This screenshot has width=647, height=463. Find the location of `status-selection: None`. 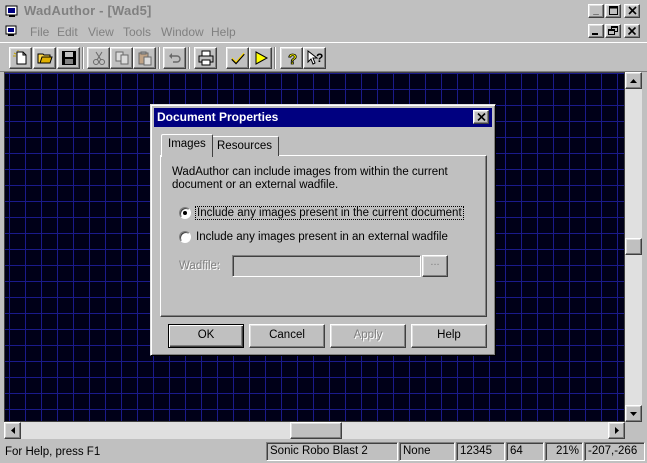

status-selection: None is located at coordinates (427, 451).